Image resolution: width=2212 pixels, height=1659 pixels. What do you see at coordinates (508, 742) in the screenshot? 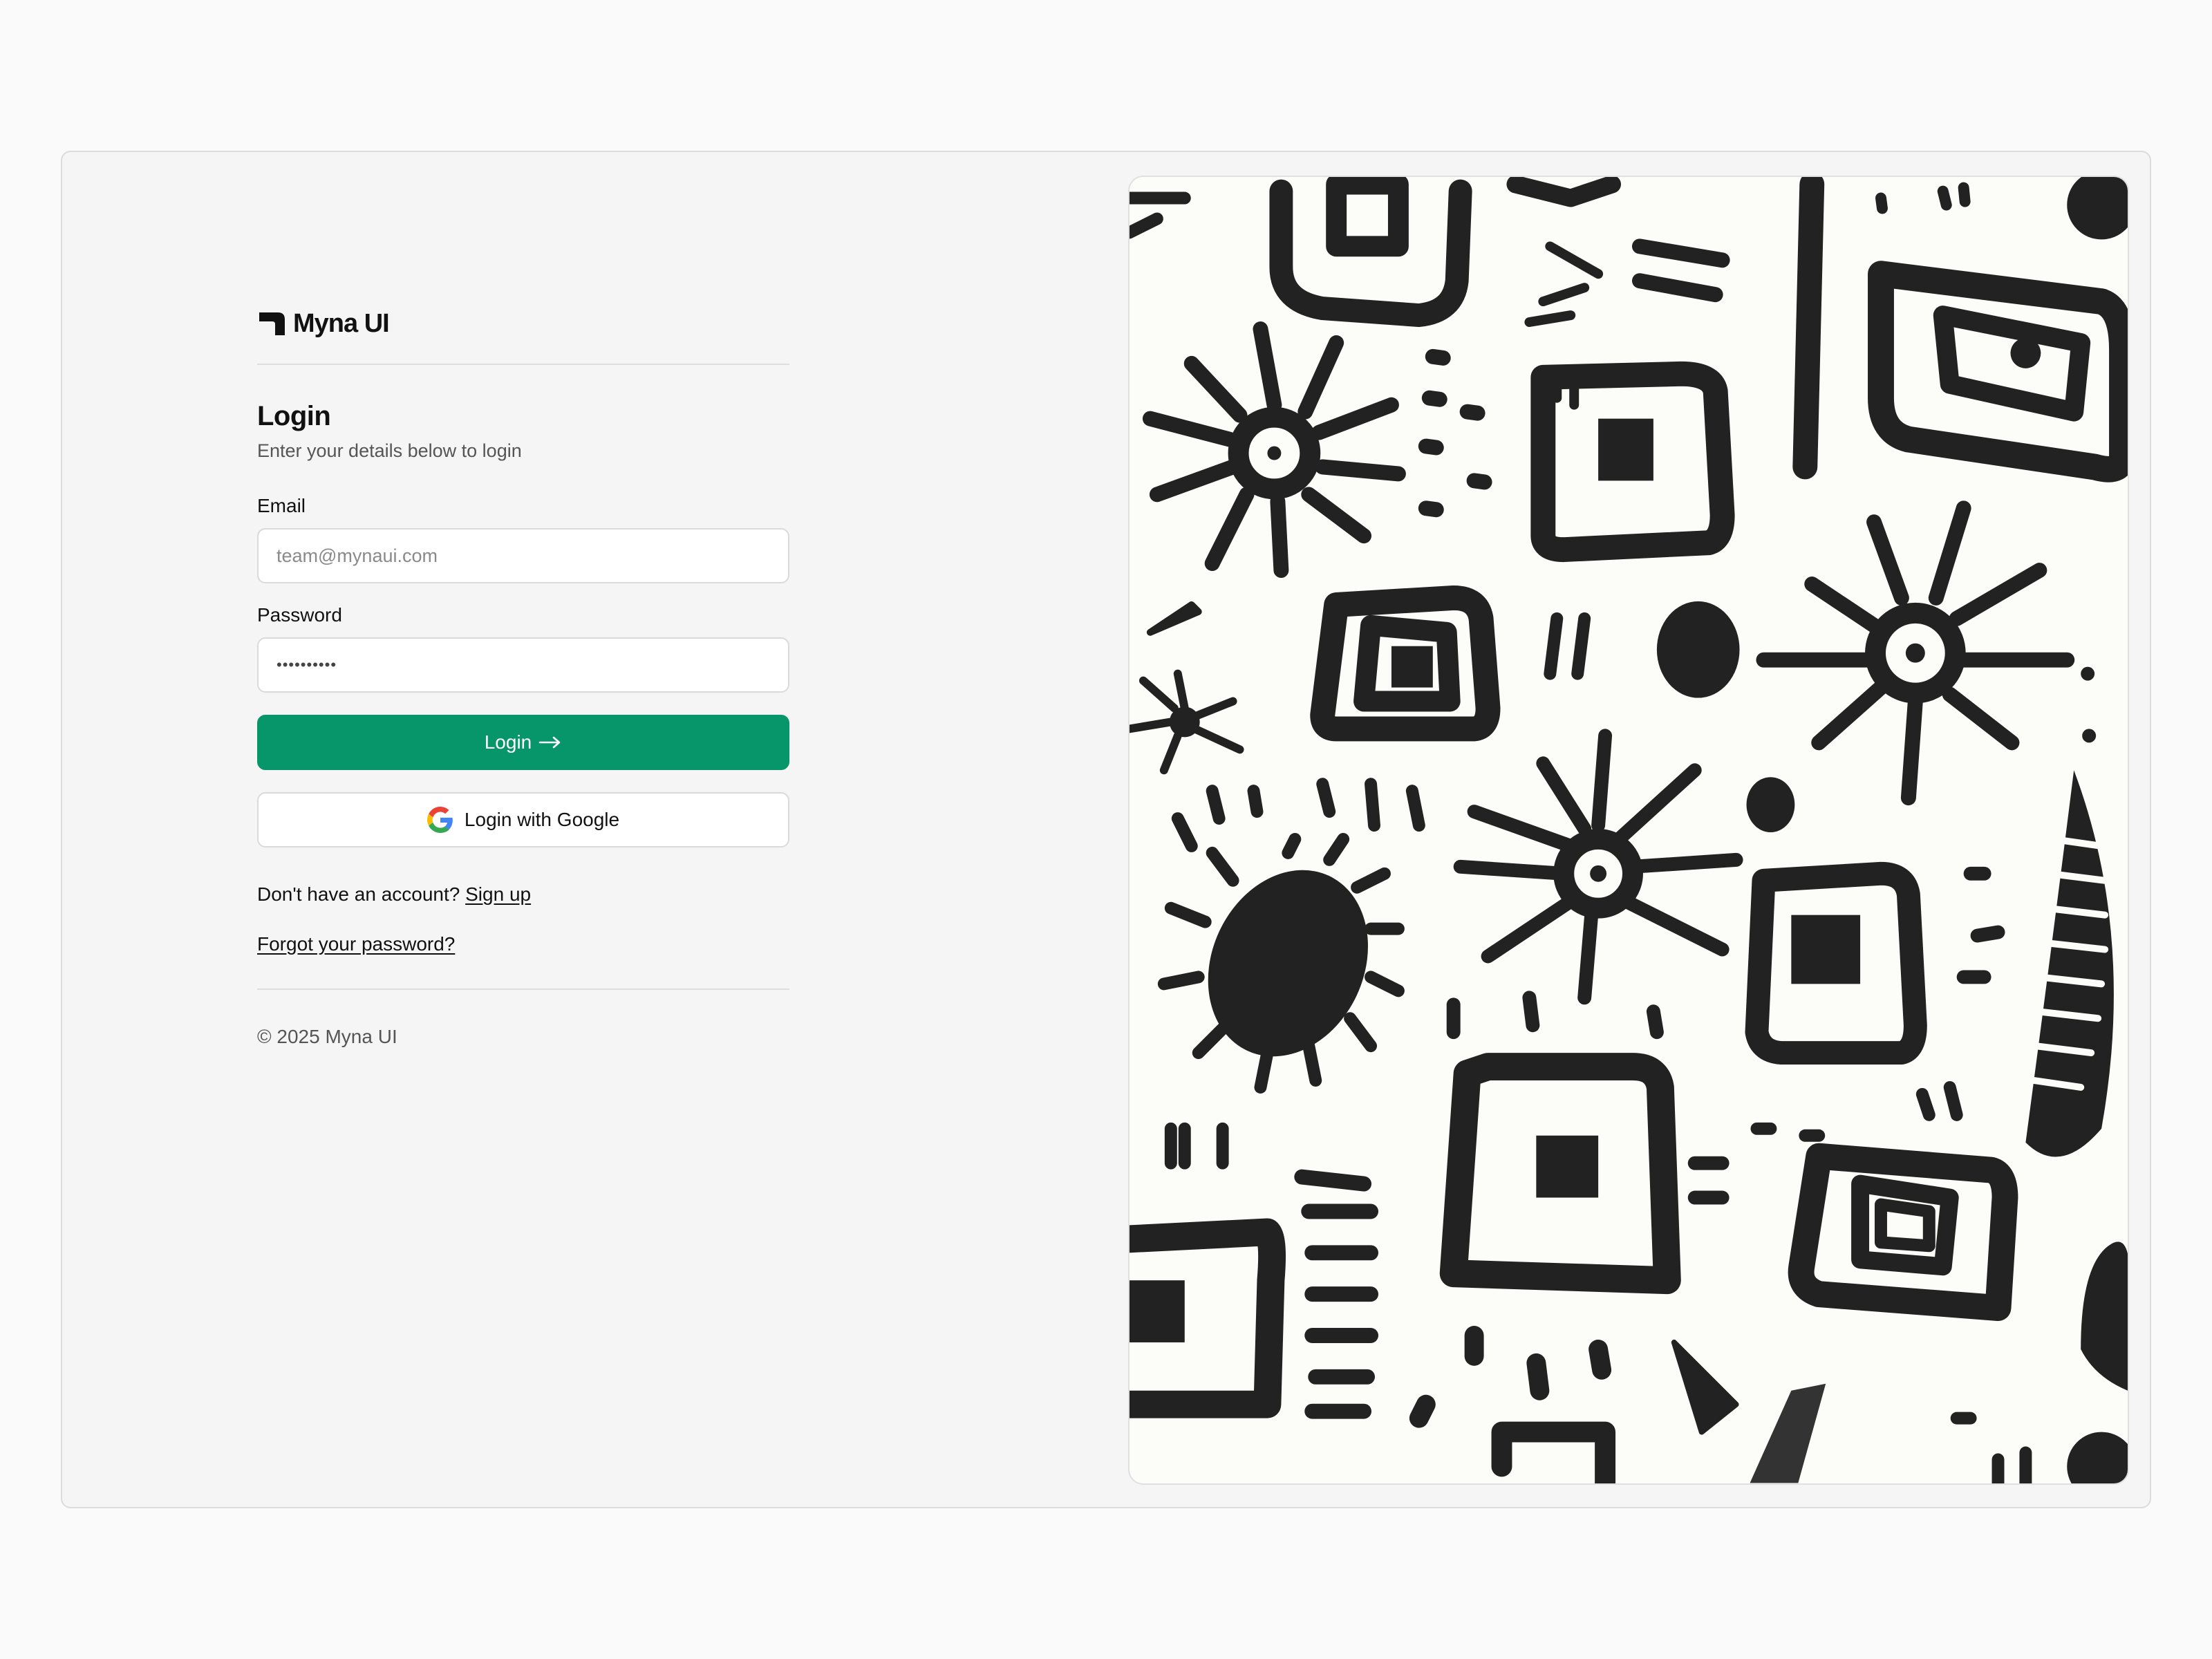
I see `login-button-label: Login` at bounding box center [508, 742].